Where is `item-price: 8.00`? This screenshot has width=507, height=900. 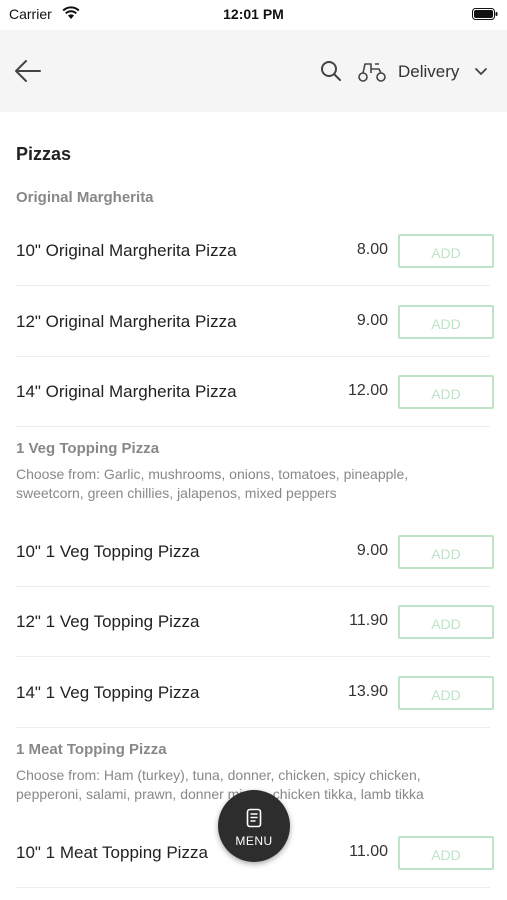
item-price: 8.00 is located at coordinates (372, 249).